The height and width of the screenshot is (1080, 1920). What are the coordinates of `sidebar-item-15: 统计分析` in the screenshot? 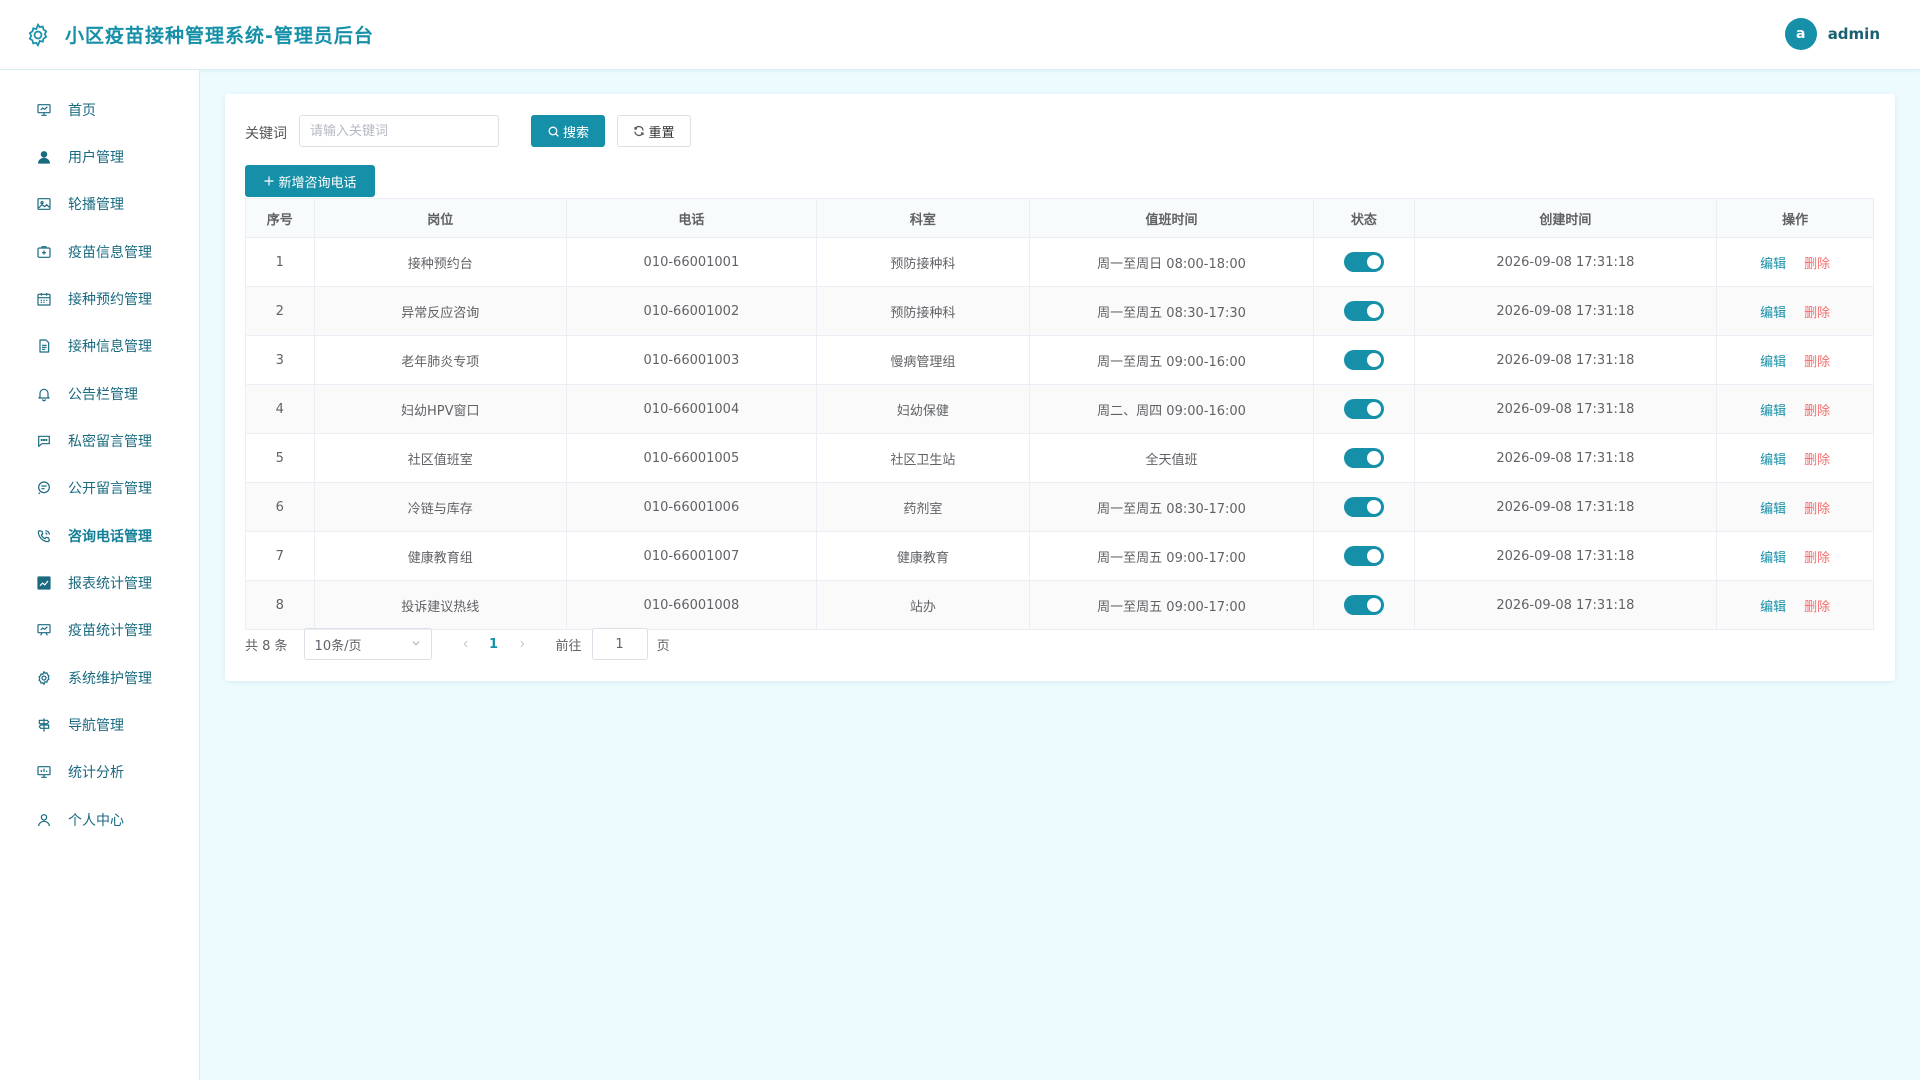 It's located at (100, 772).